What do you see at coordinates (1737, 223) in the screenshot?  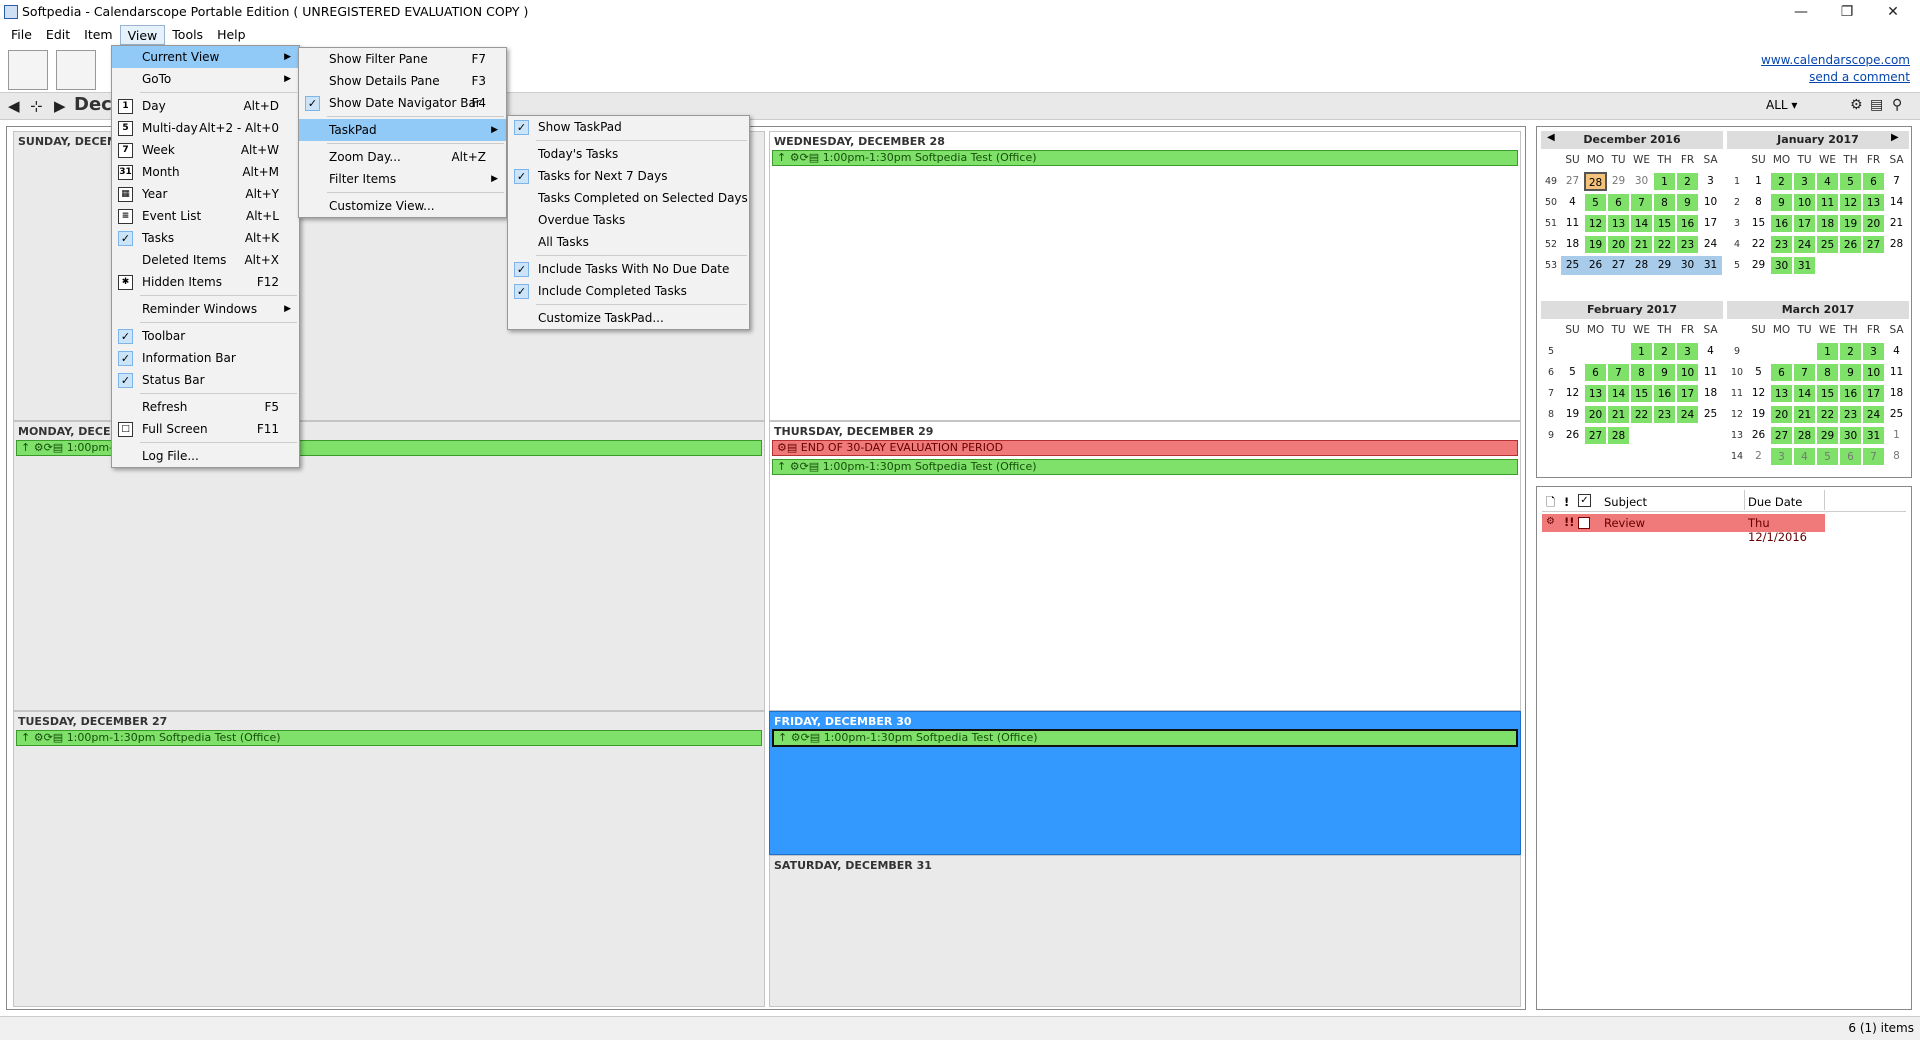 I see `week-number: 3` at bounding box center [1737, 223].